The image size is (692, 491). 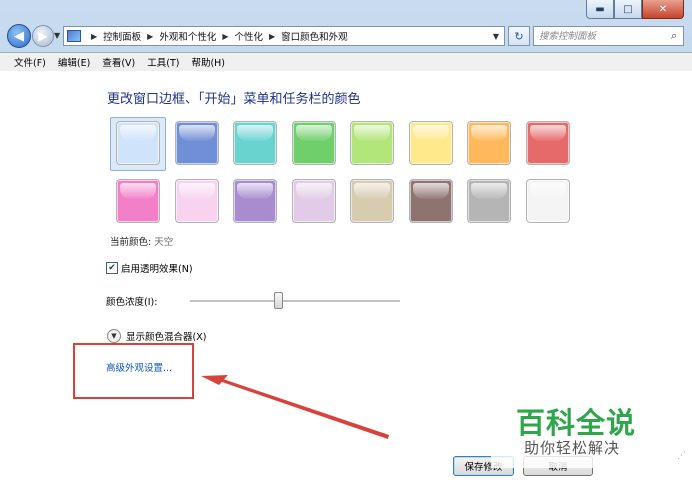 I want to click on watermark: 百科全说 助你轻松解决, so click(x=579, y=432).